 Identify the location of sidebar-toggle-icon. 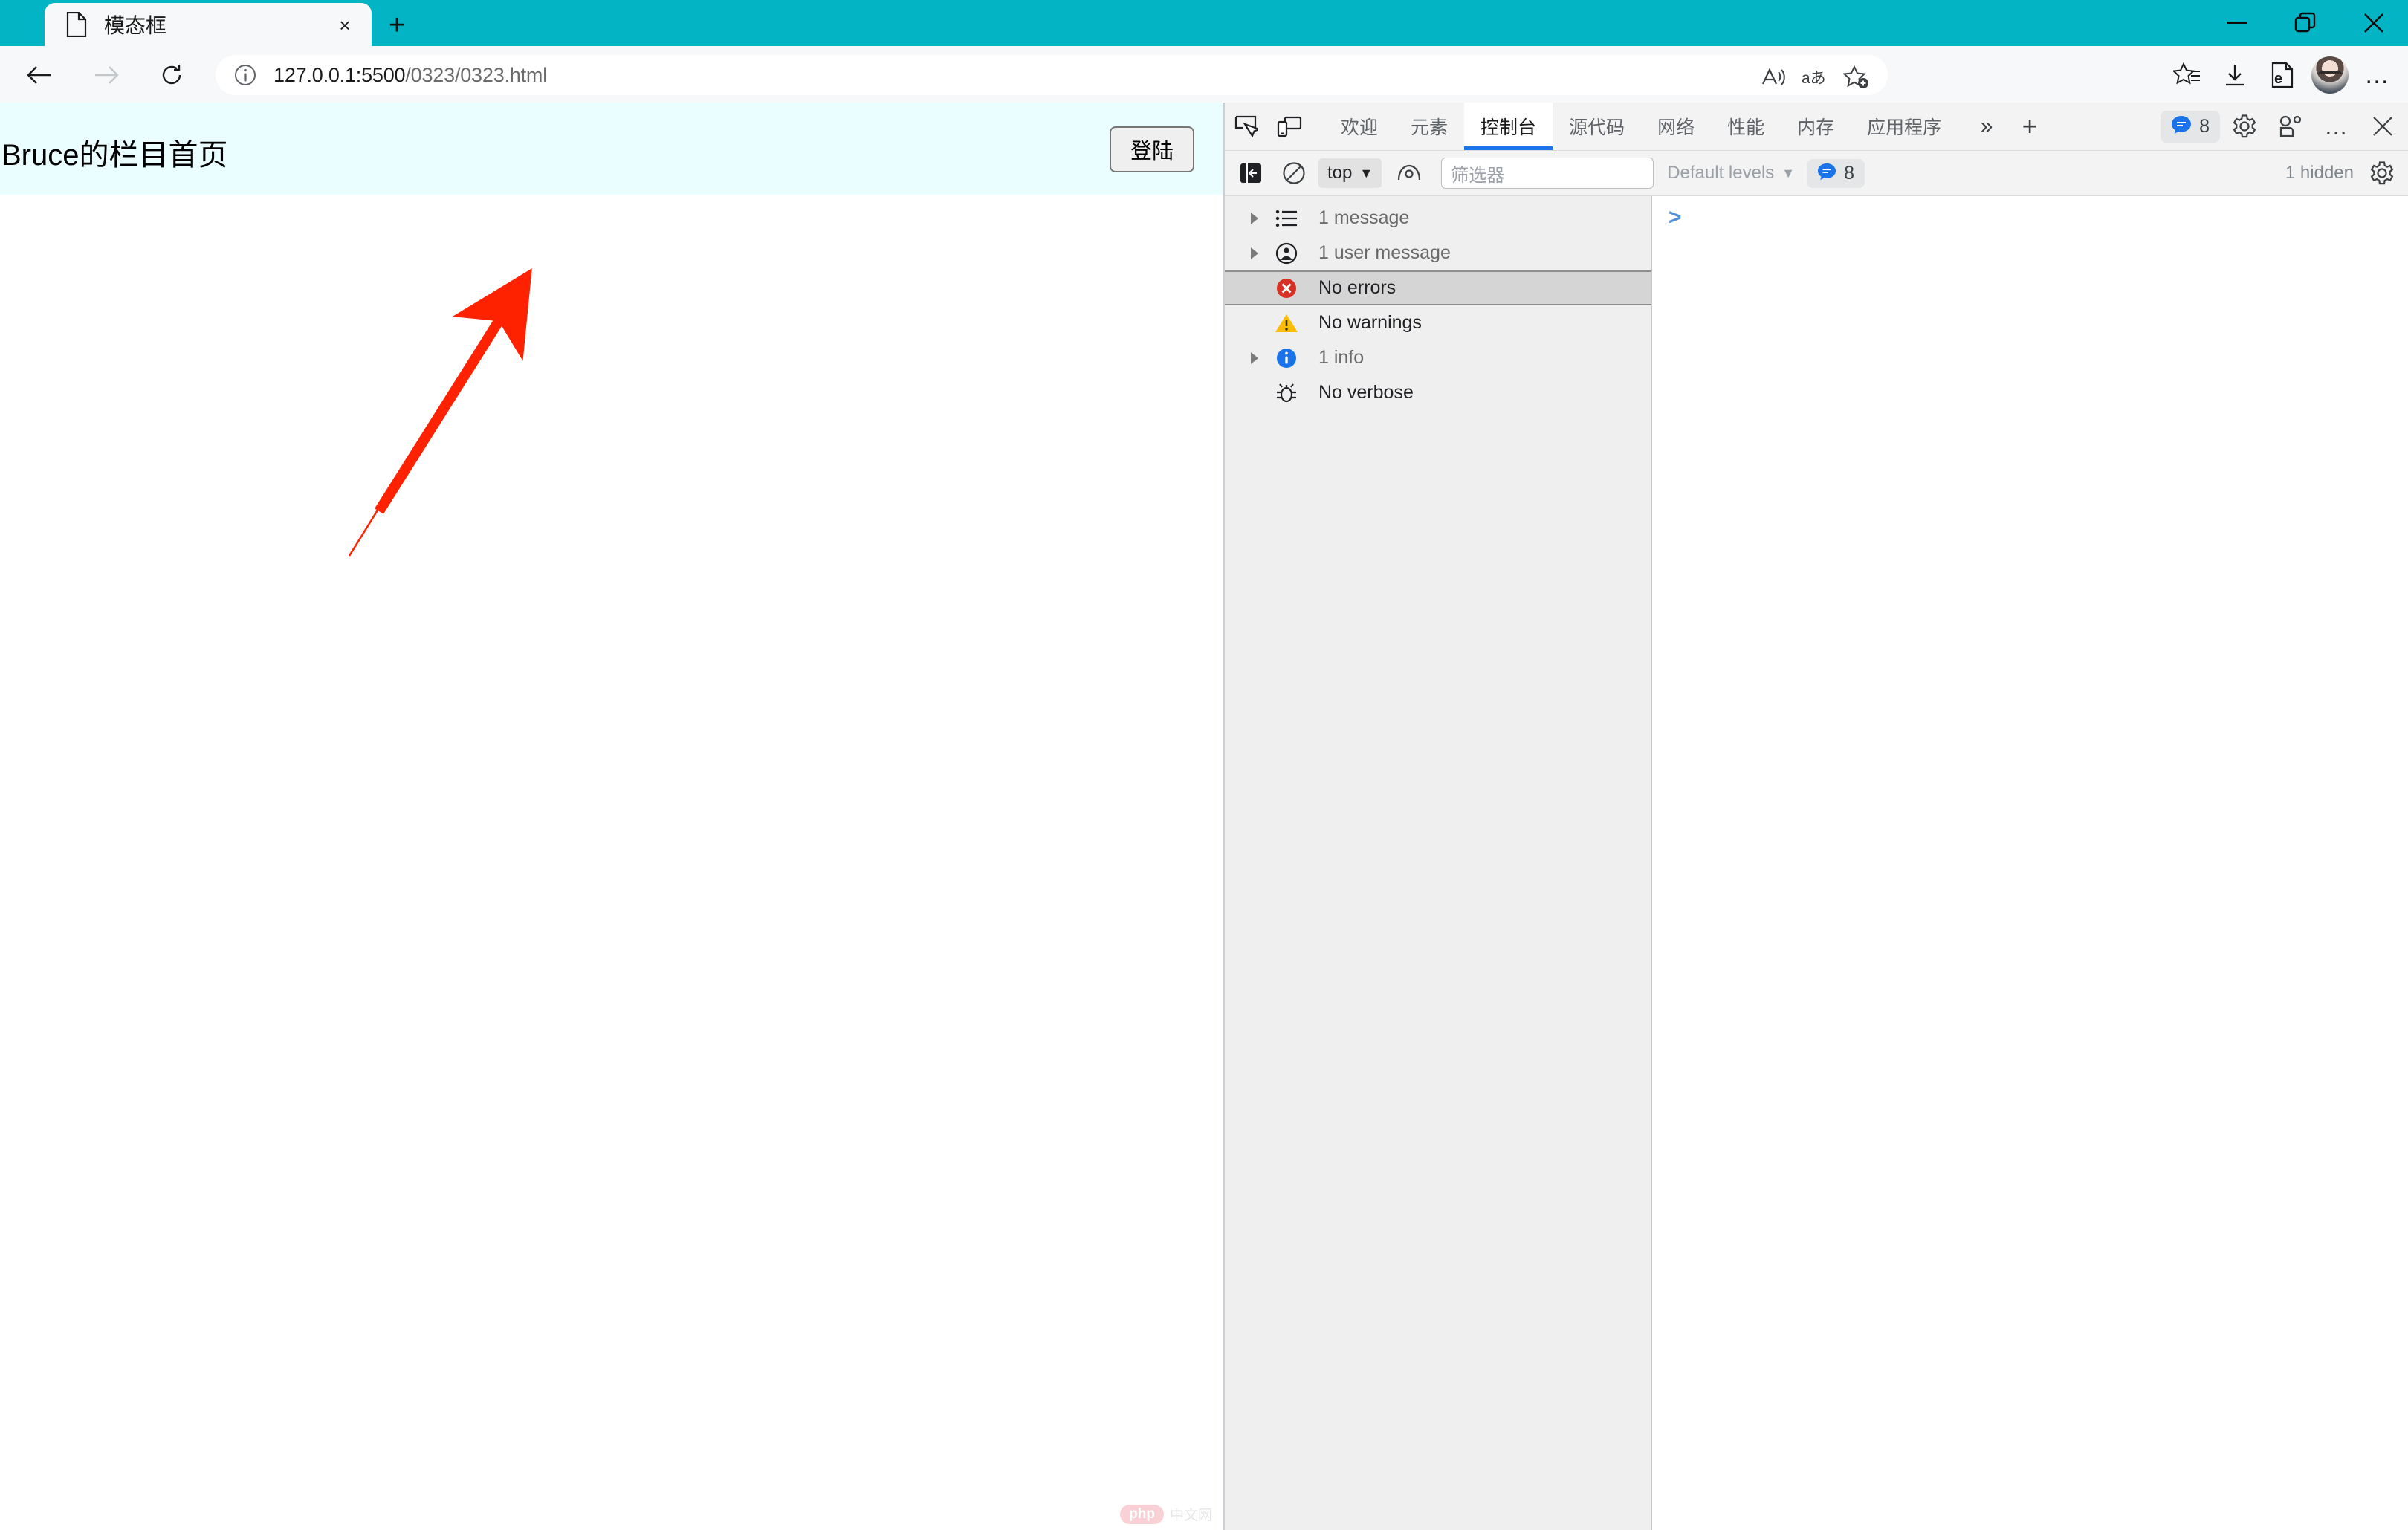
(1250, 173).